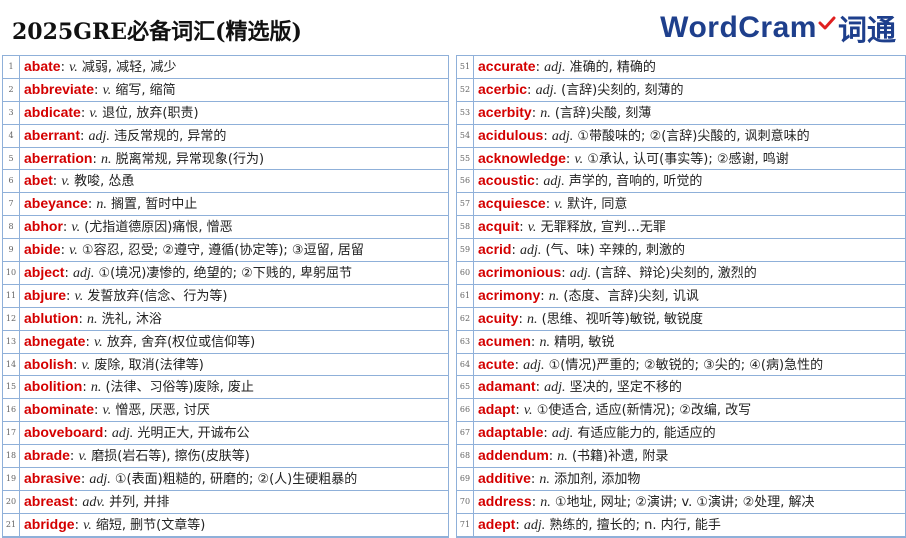  Describe the element at coordinates (546, 341) in the screenshot. I see `vocab-entry: acumen: n. 精明, 敏锐` at that location.